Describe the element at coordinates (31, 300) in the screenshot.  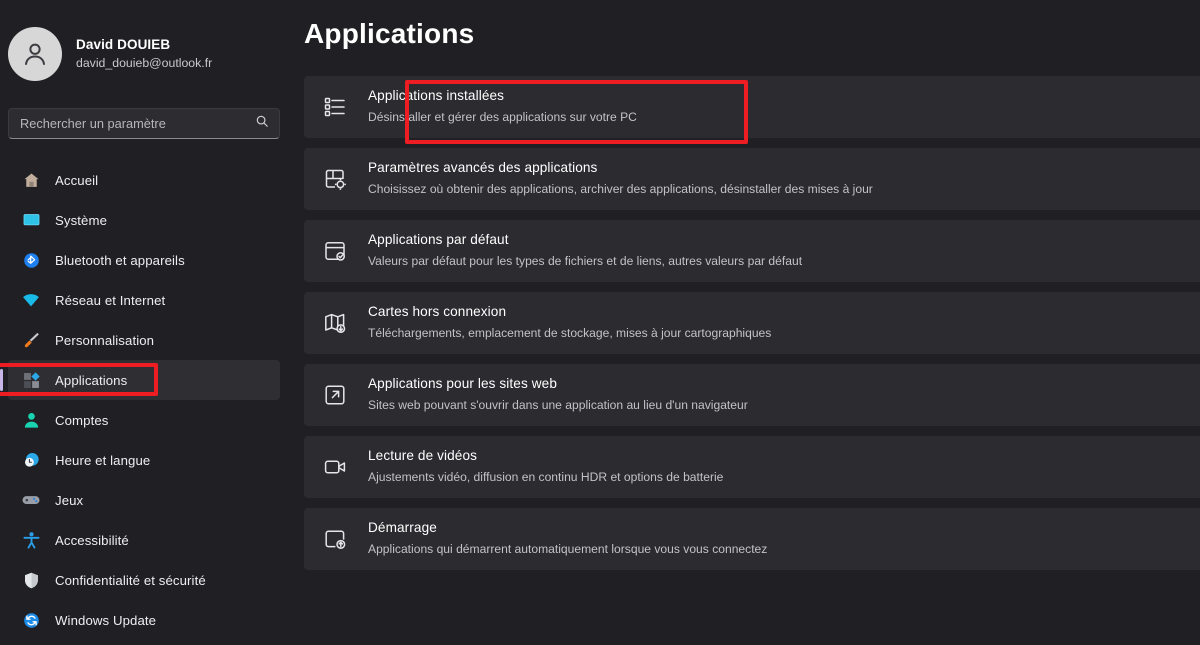
I see `wifi-icon` at that location.